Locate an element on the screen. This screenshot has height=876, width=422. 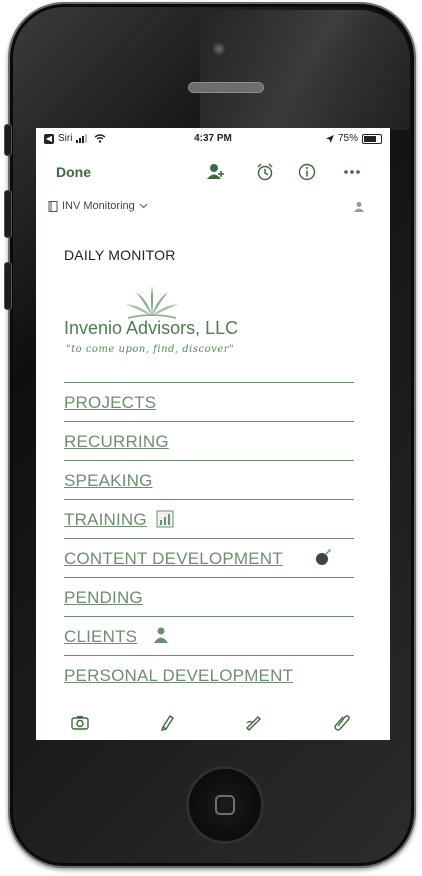
note-toolbar: Done is located at coordinates (213, 171).